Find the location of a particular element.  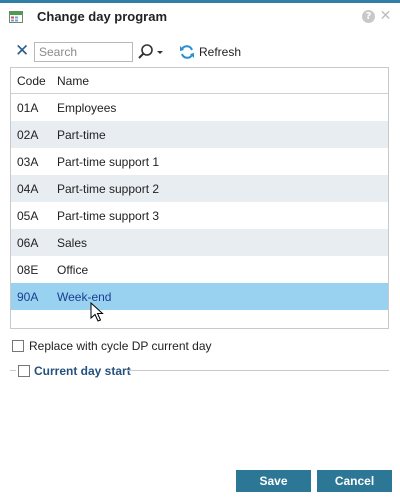

table-row: 01A Employees is located at coordinates (199, 107).